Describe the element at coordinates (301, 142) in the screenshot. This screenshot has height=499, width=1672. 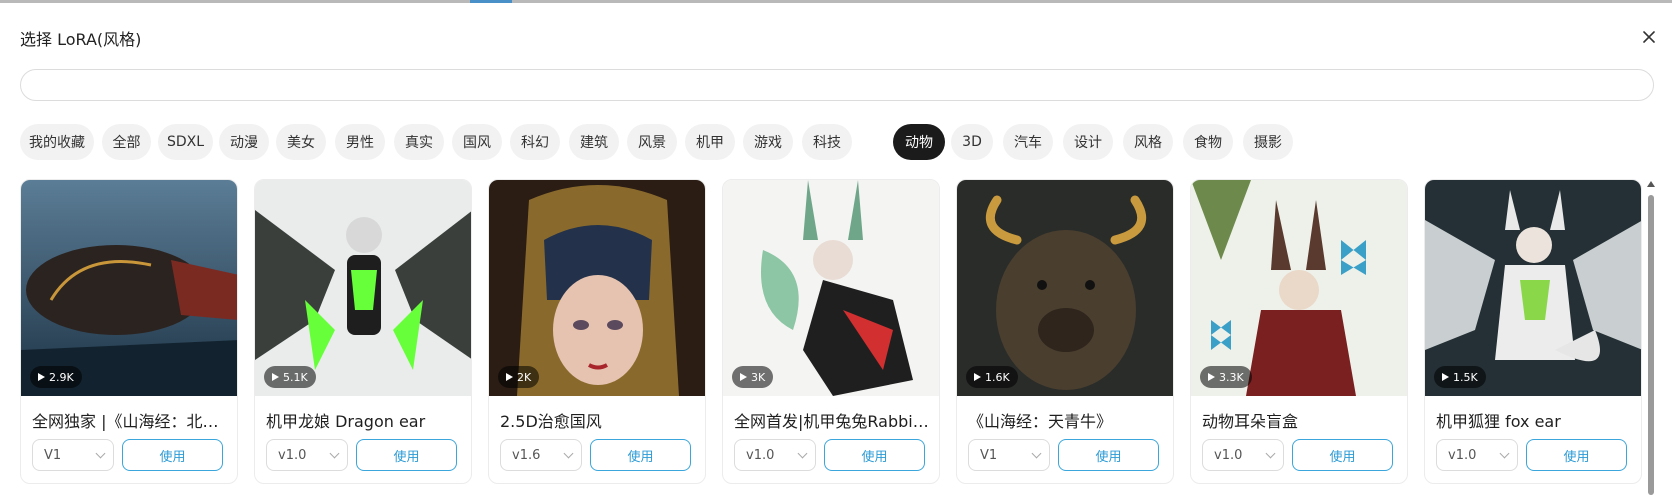
I see `chip-beauty: 美女` at that location.